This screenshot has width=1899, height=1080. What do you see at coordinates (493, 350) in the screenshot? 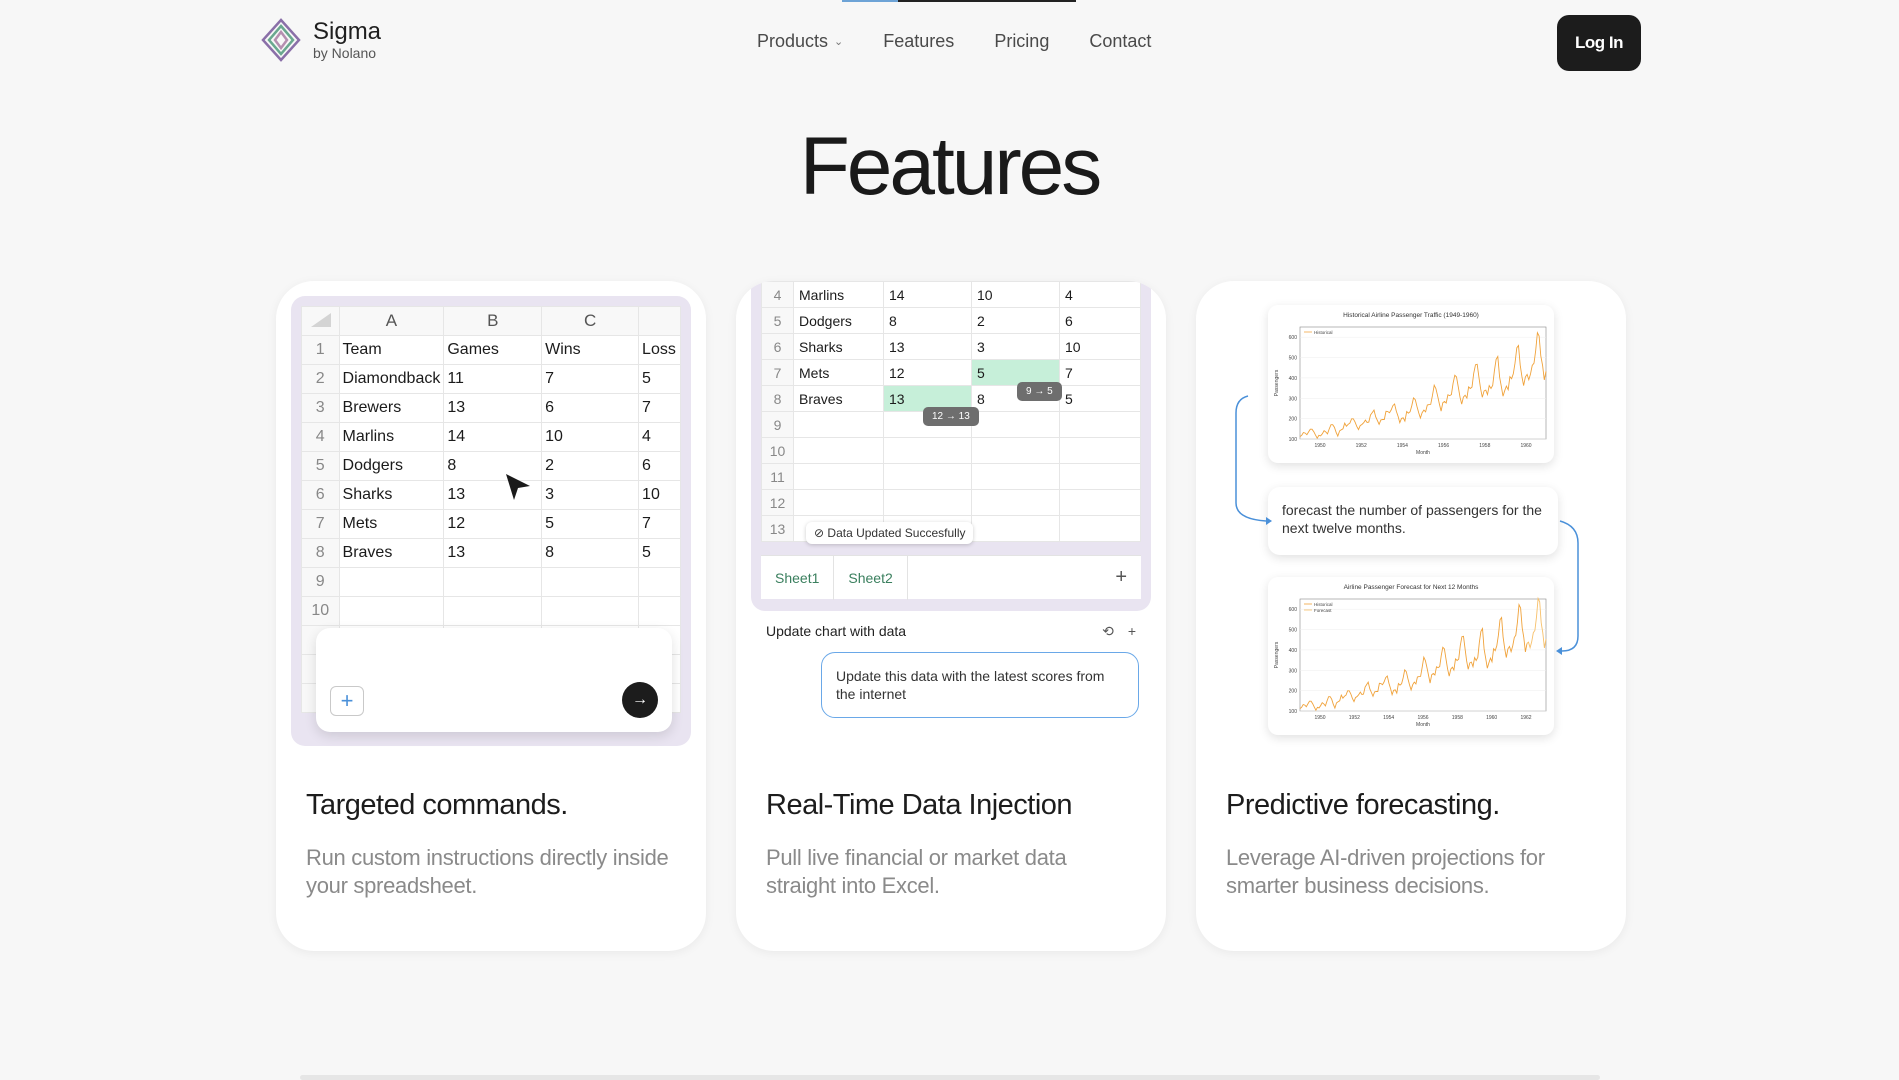
I see `cell: Games` at bounding box center [493, 350].